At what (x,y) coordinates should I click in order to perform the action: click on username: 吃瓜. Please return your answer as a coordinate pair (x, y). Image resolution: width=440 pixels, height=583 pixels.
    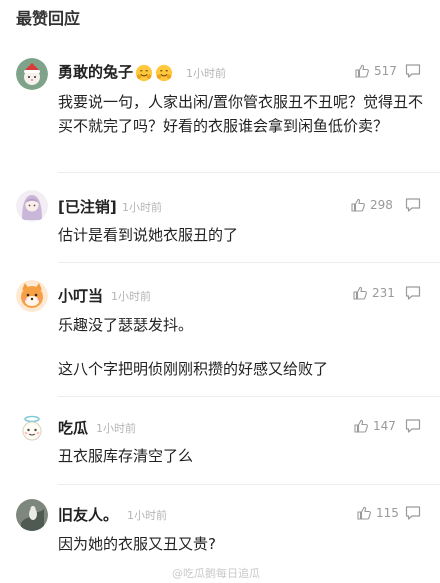
    Looking at the image, I should click on (73, 428).